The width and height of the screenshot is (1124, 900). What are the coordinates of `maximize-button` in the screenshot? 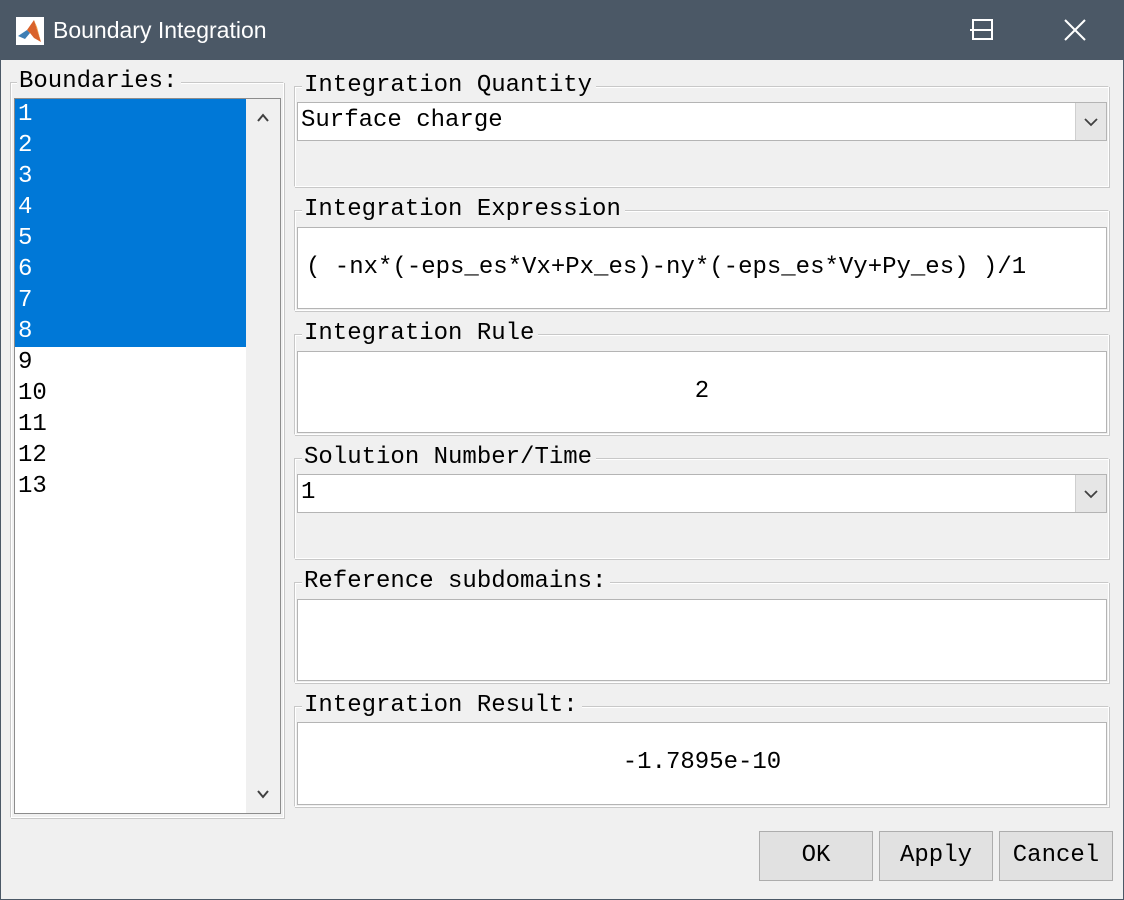 It's located at (982, 30).